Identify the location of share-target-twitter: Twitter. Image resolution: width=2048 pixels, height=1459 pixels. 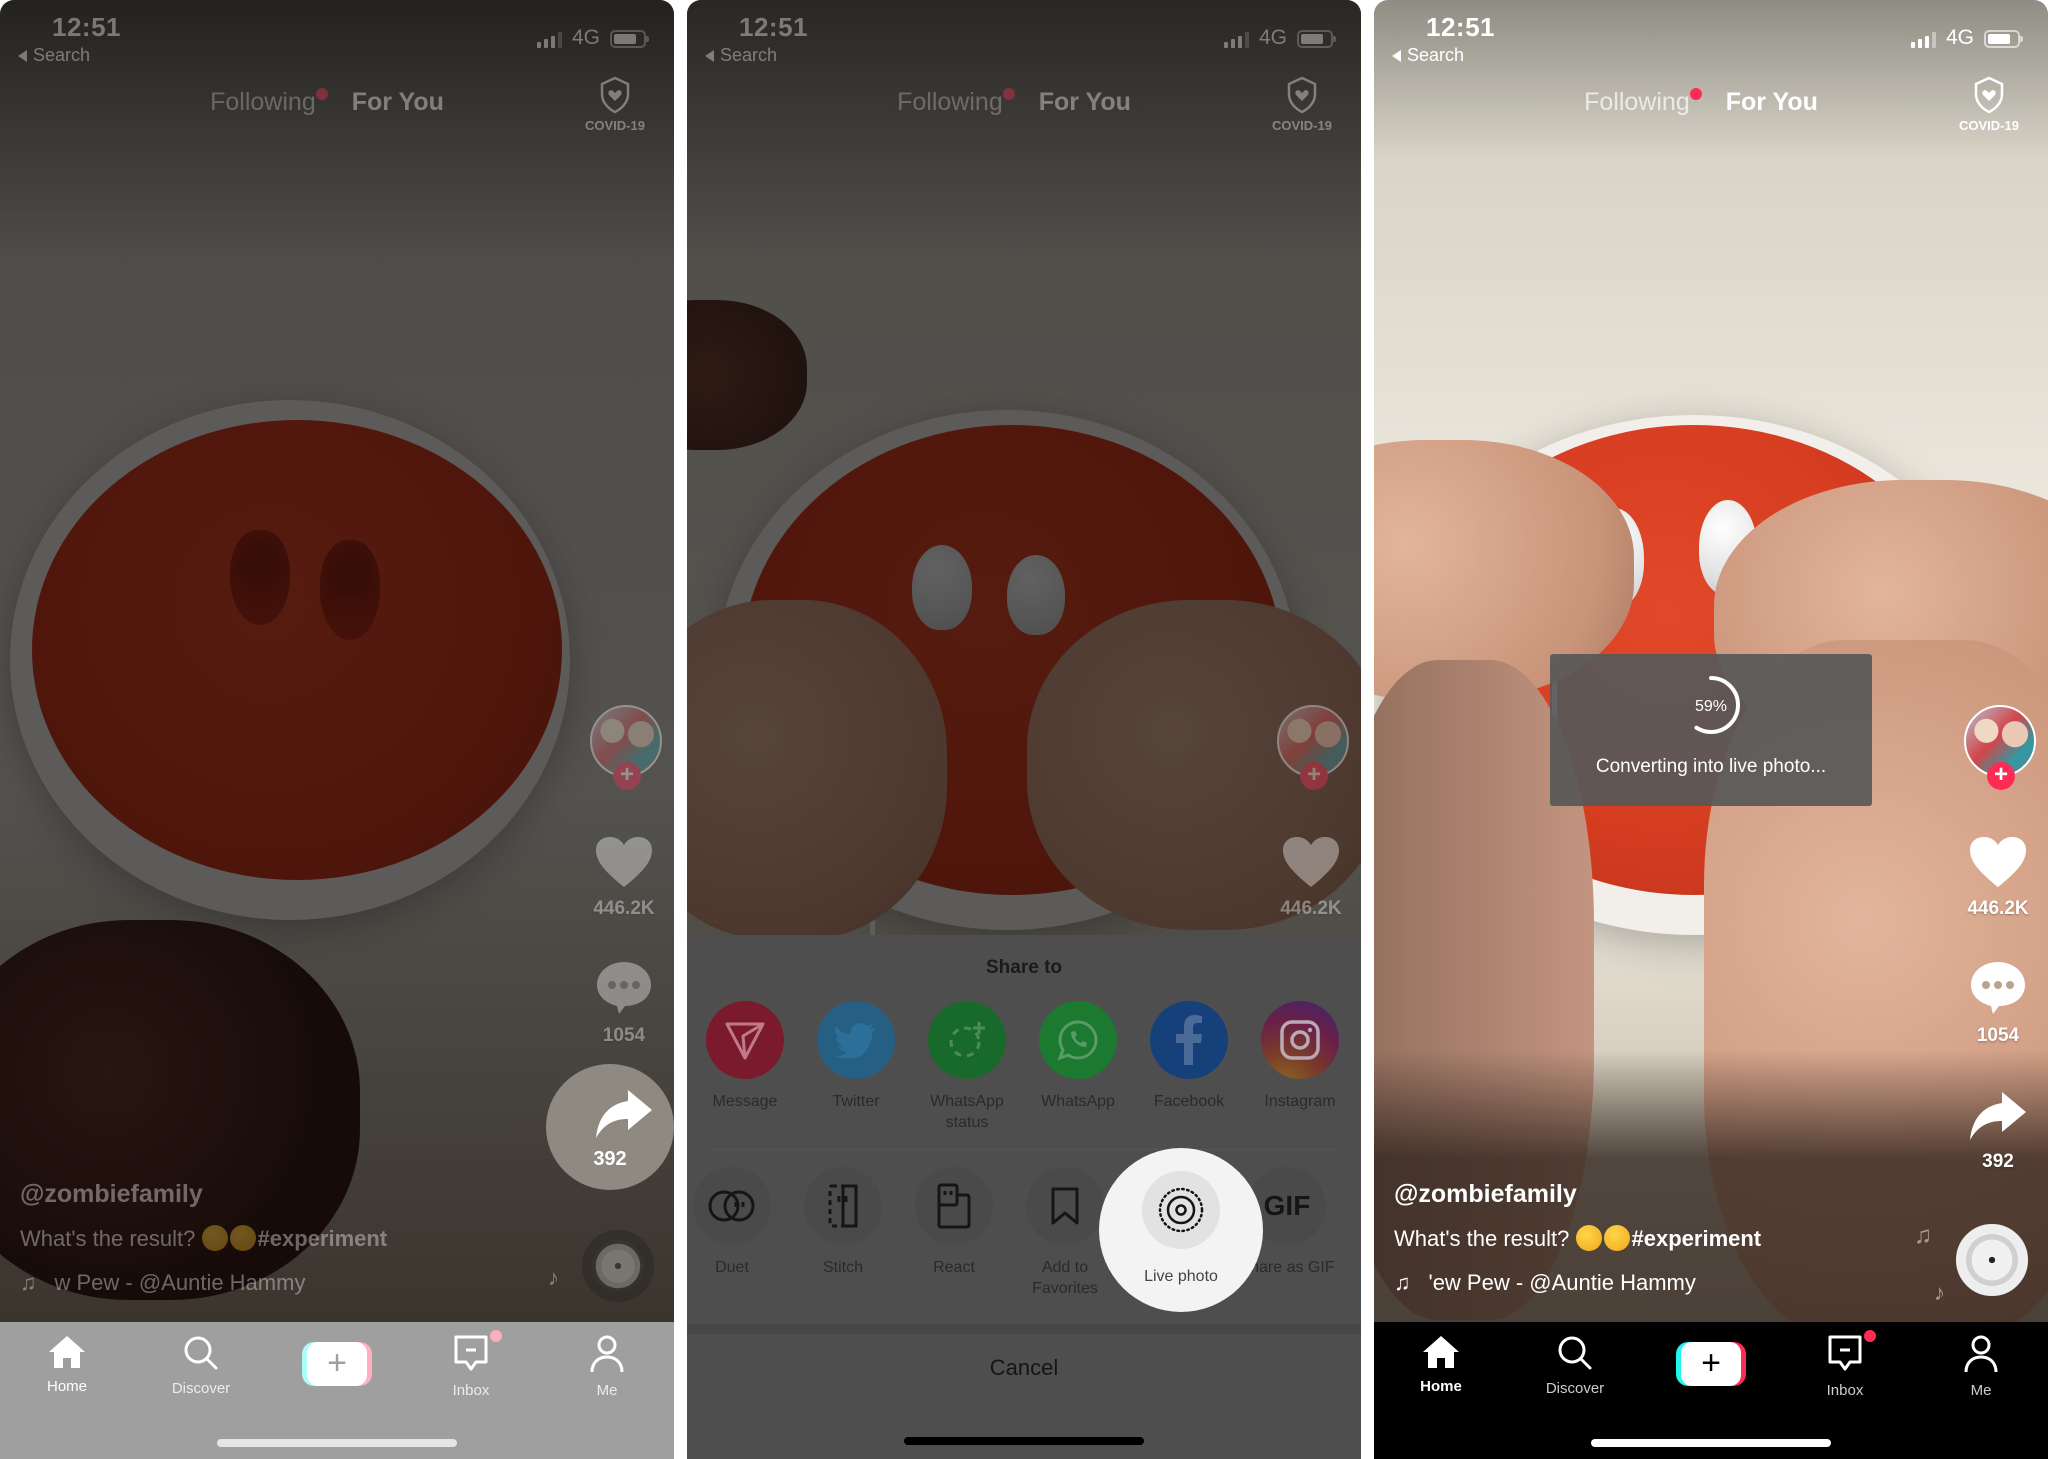
(856, 1056).